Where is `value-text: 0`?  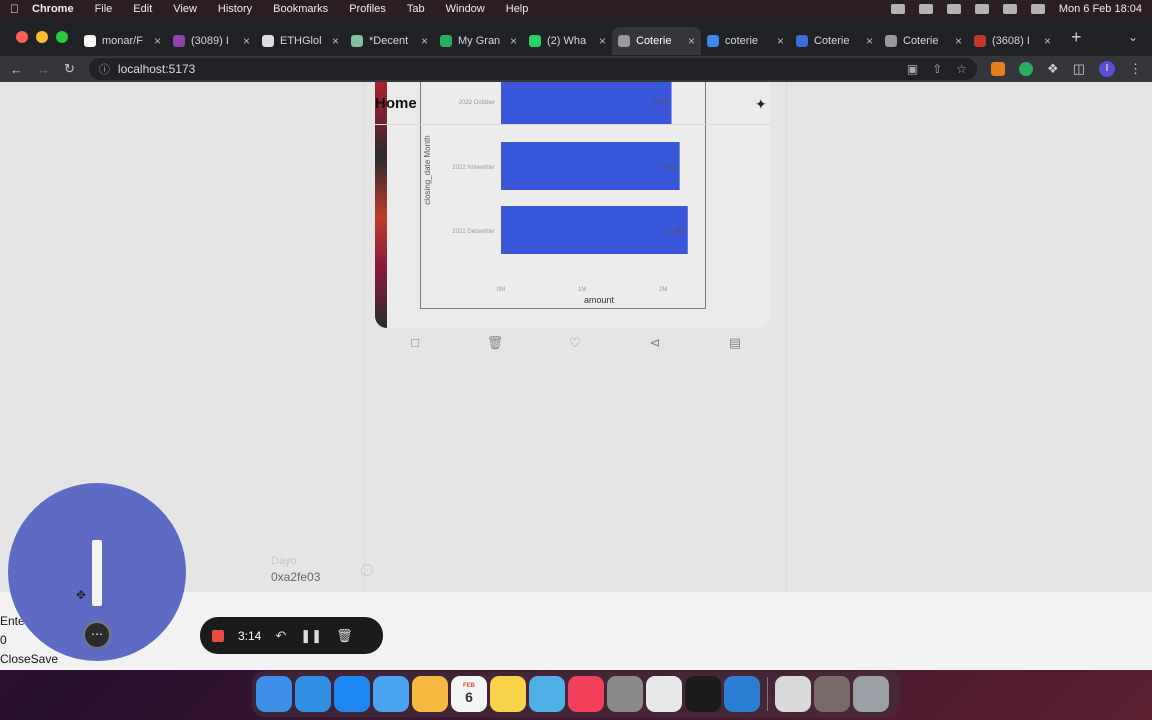 value-text: 0 is located at coordinates (3, 640).